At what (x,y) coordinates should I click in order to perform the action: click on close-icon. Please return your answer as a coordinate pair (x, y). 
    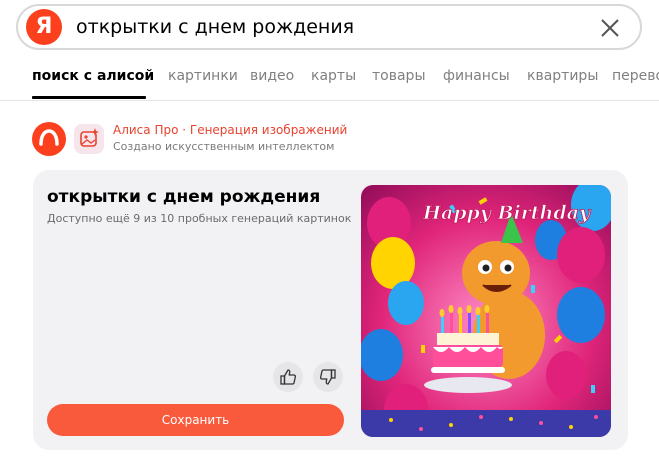
    Looking at the image, I should click on (610, 28).